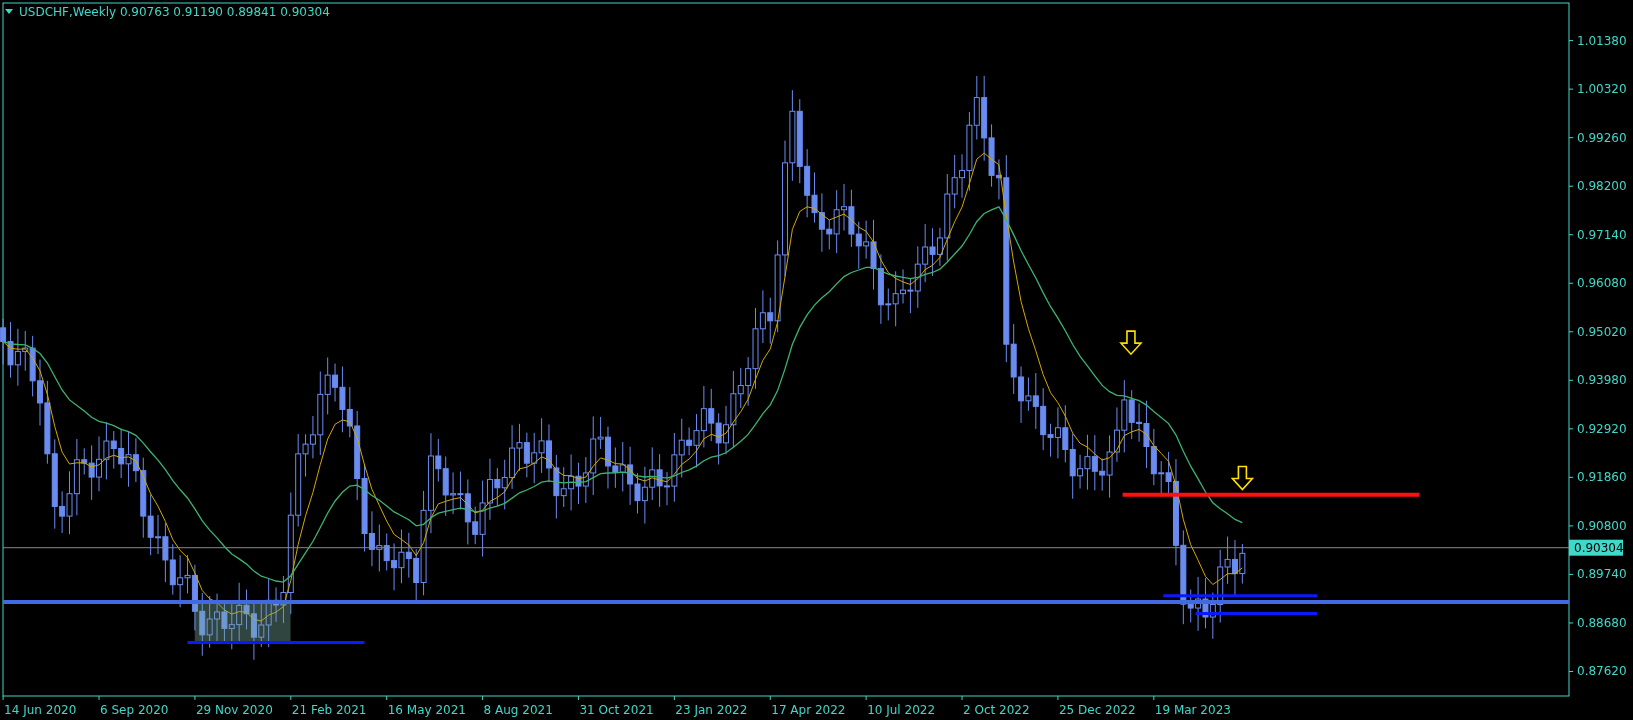  What do you see at coordinates (1602, 89) in the screenshot?
I see `price-label: 1.00320` at bounding box center [1602, 89].